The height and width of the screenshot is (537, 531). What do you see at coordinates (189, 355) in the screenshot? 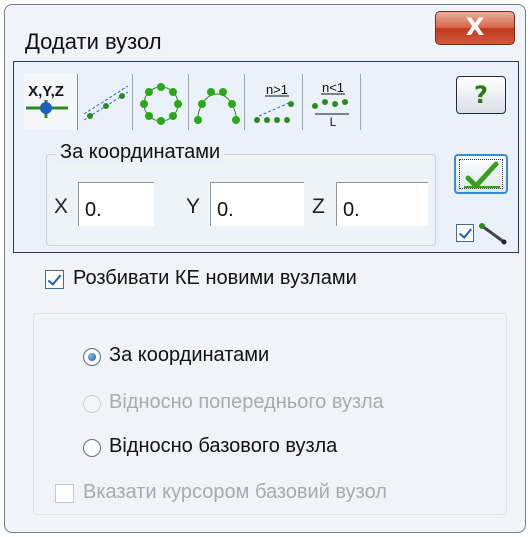
I see `radio-by-coordinates-label: За координатами` at bounding box center [189, 355].